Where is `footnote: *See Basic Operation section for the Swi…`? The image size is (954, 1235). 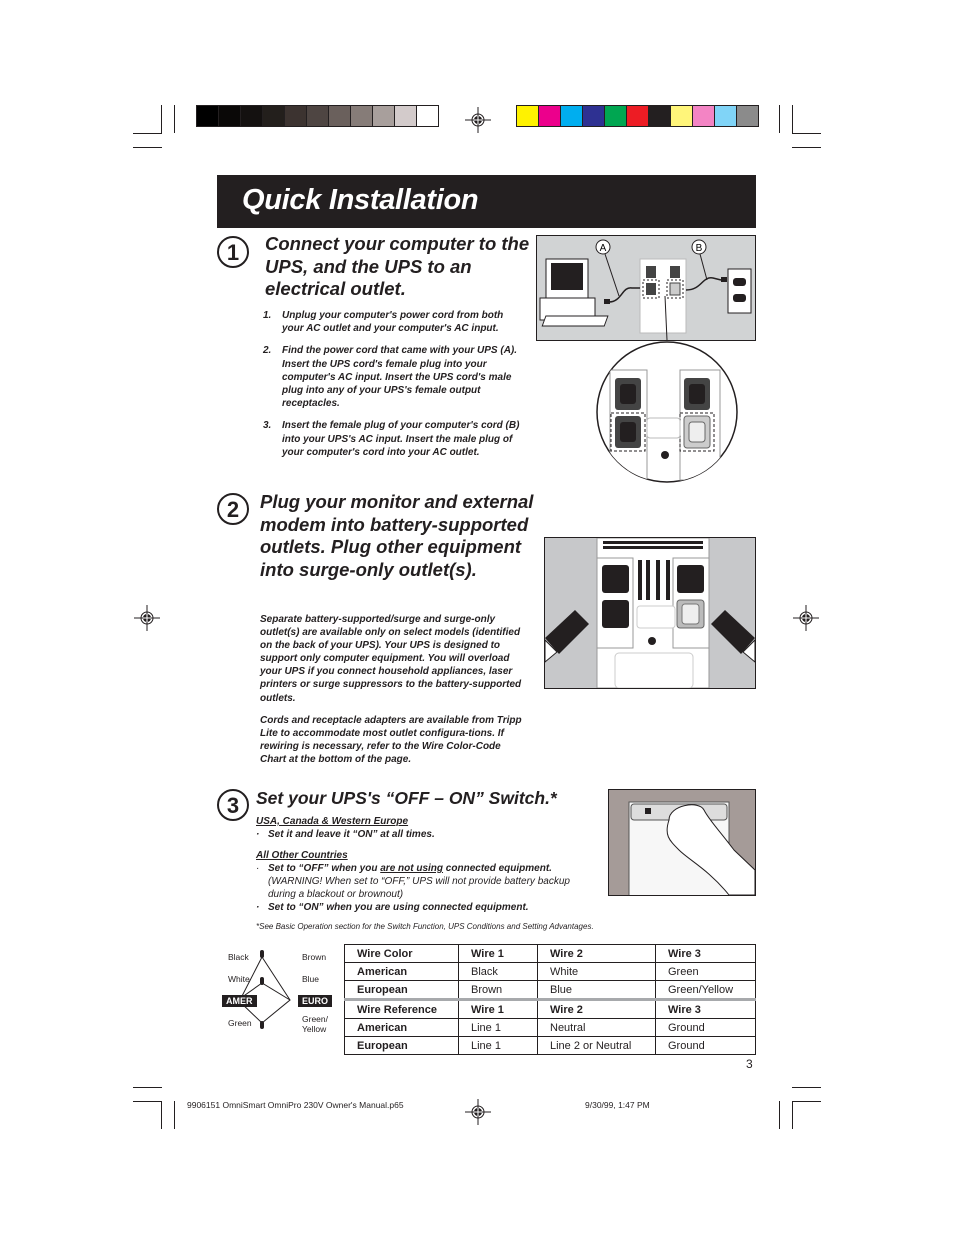 footnote: *See Basic Operation section for the Swi… is located at coordinates (425, 926).